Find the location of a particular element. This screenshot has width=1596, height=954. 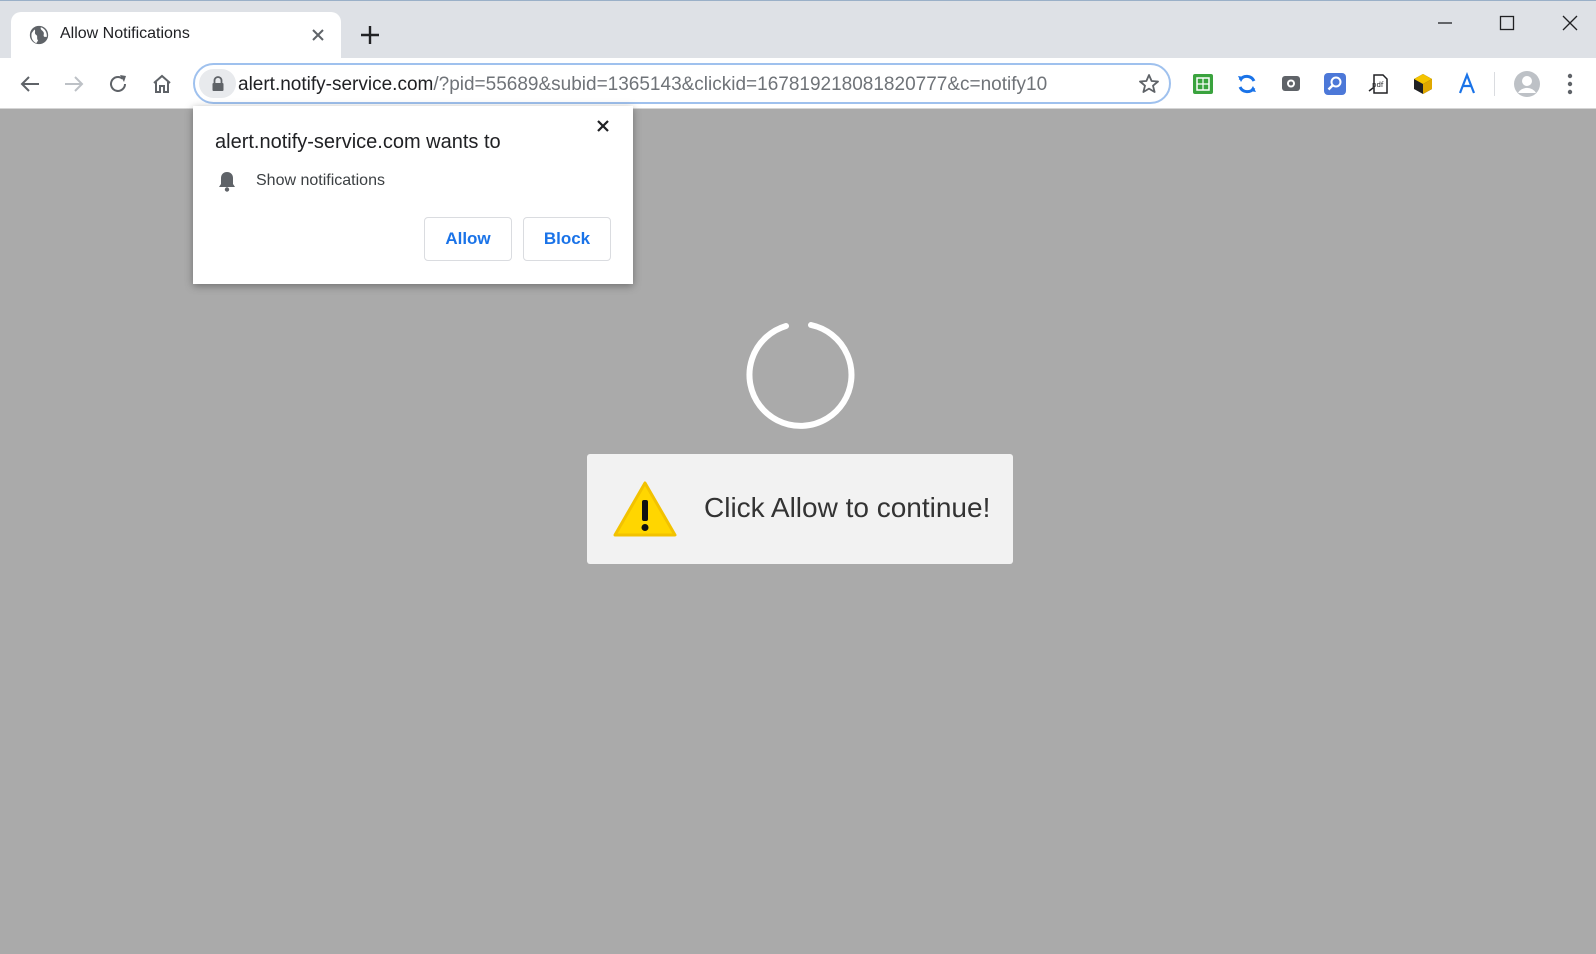

tab-title: Allow Notifications is located at coordinates (125, 33).